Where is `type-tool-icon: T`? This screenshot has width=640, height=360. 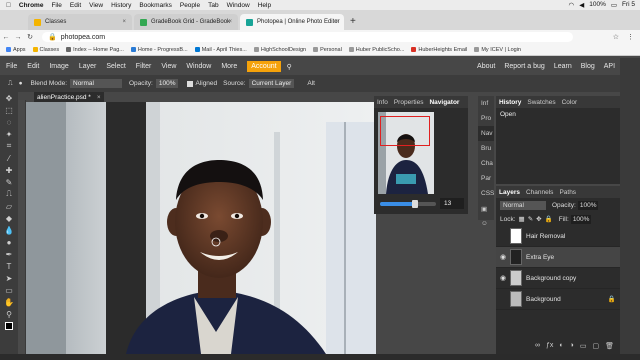
type-tool-icon: T is located at coordinates (9, 266).